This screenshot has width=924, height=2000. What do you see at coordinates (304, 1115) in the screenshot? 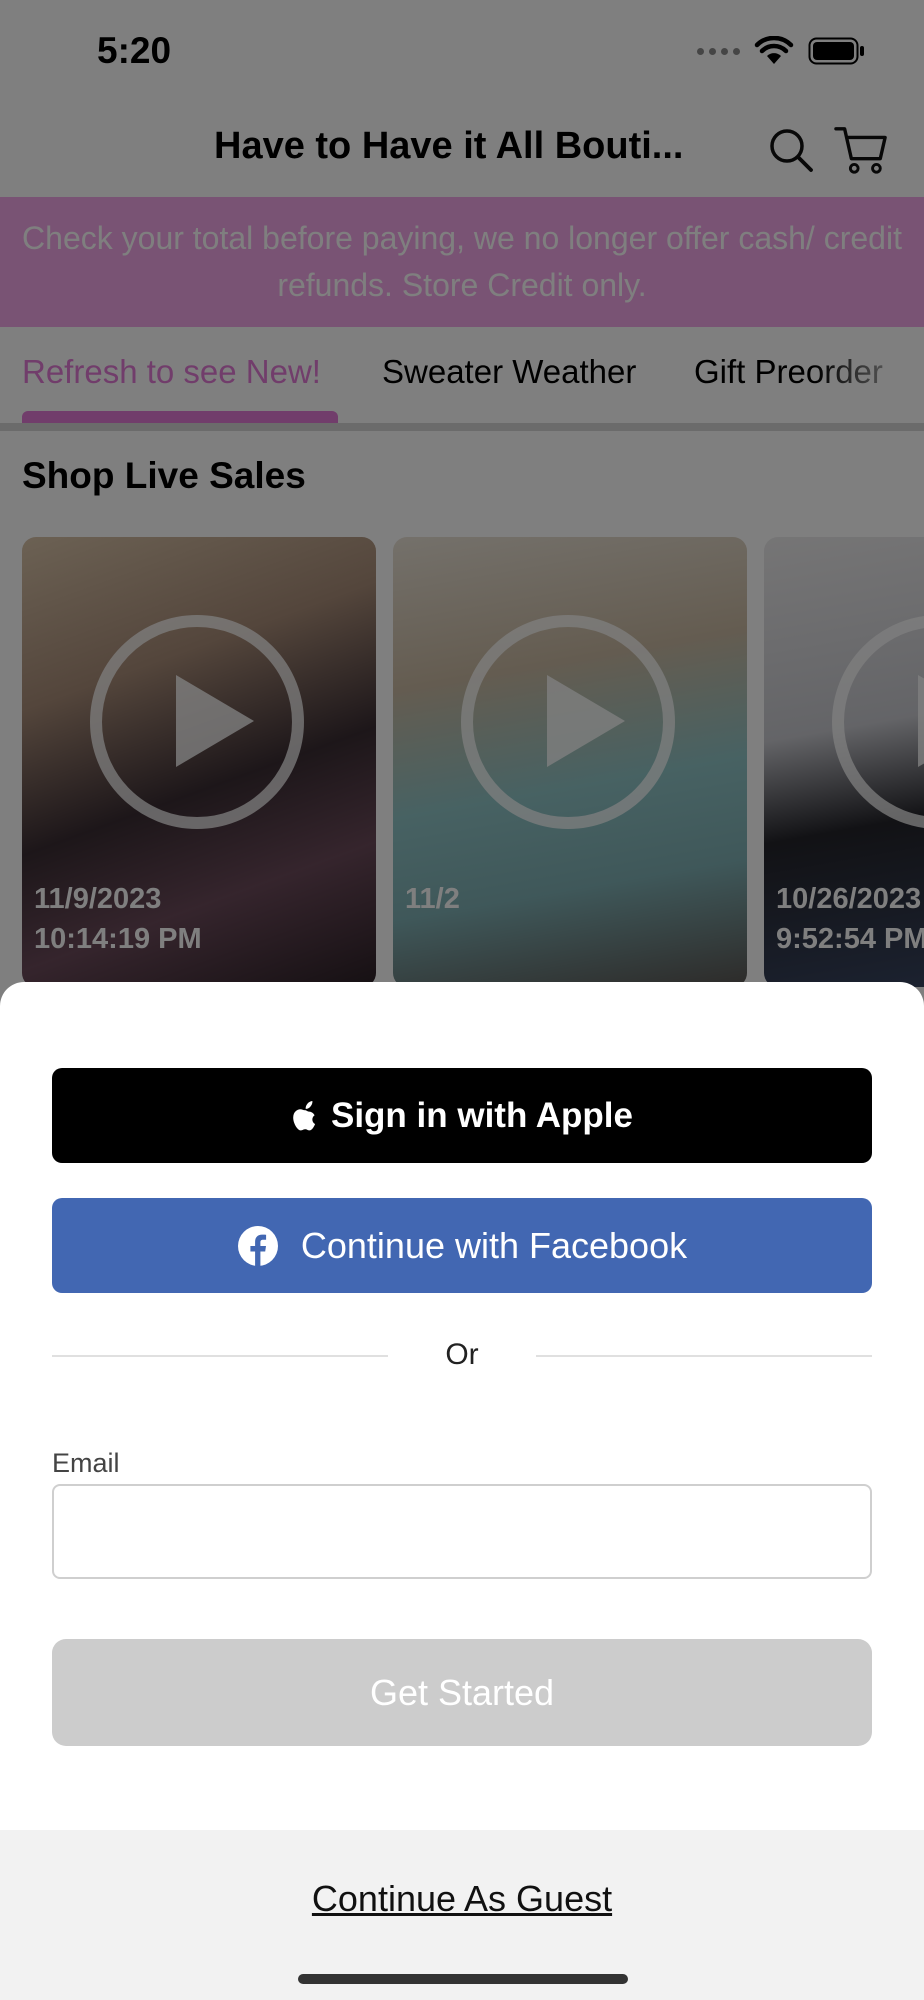
I see `apple-logo-icon` at bounding box center [304, 1115].